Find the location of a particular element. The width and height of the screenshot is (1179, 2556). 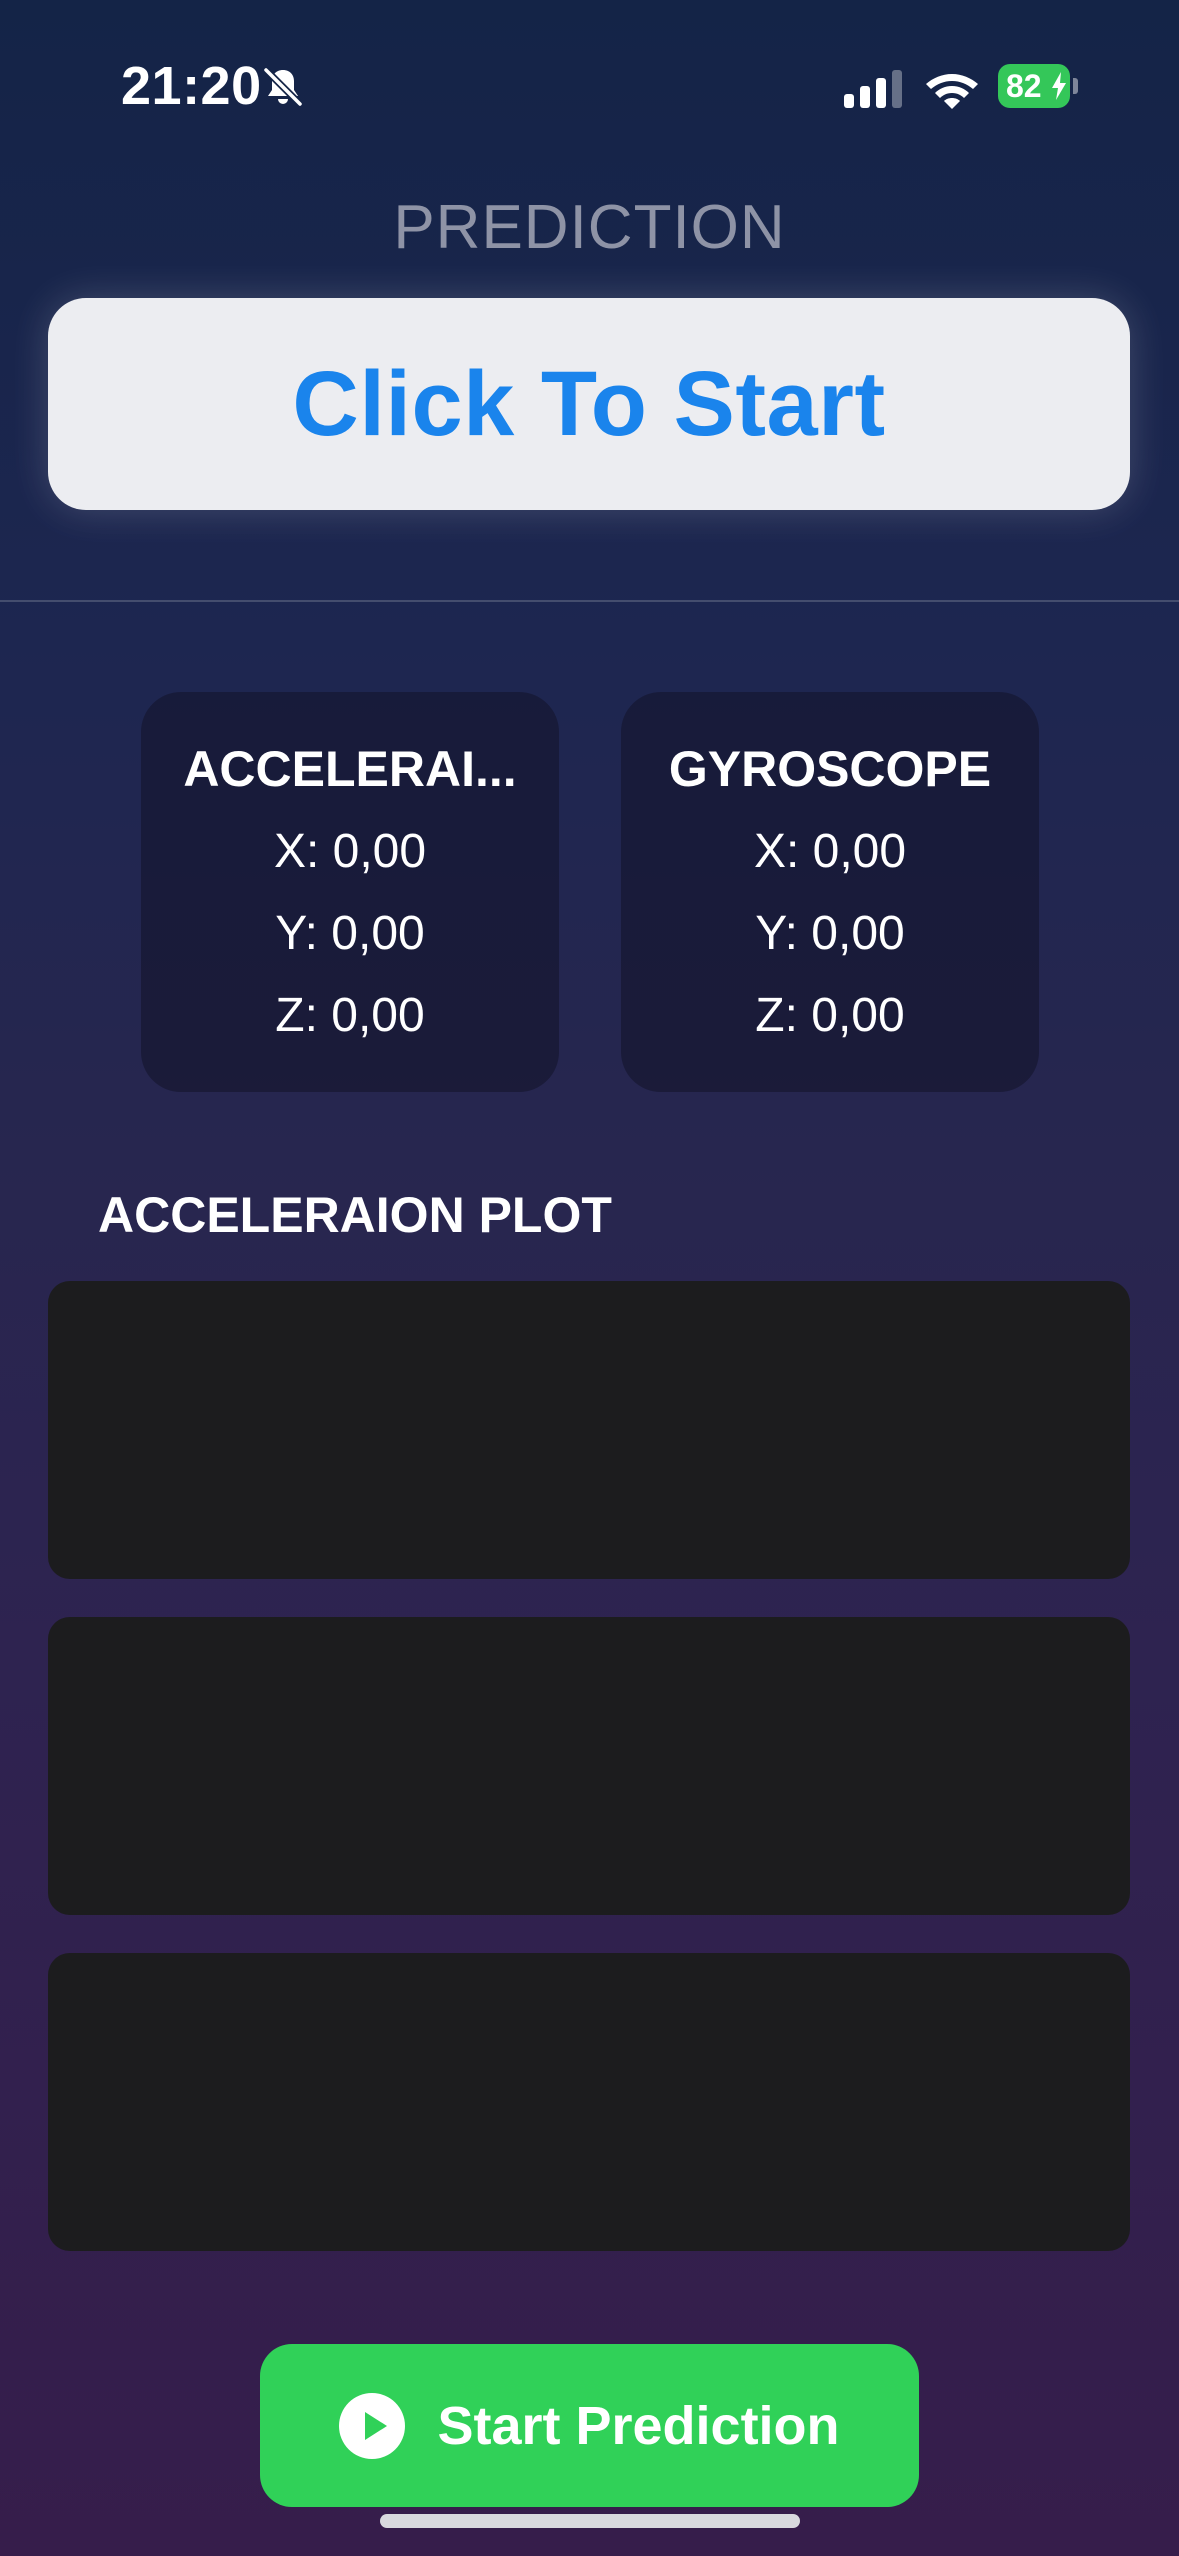

battery-cap is located at coordinates (1075, 86).